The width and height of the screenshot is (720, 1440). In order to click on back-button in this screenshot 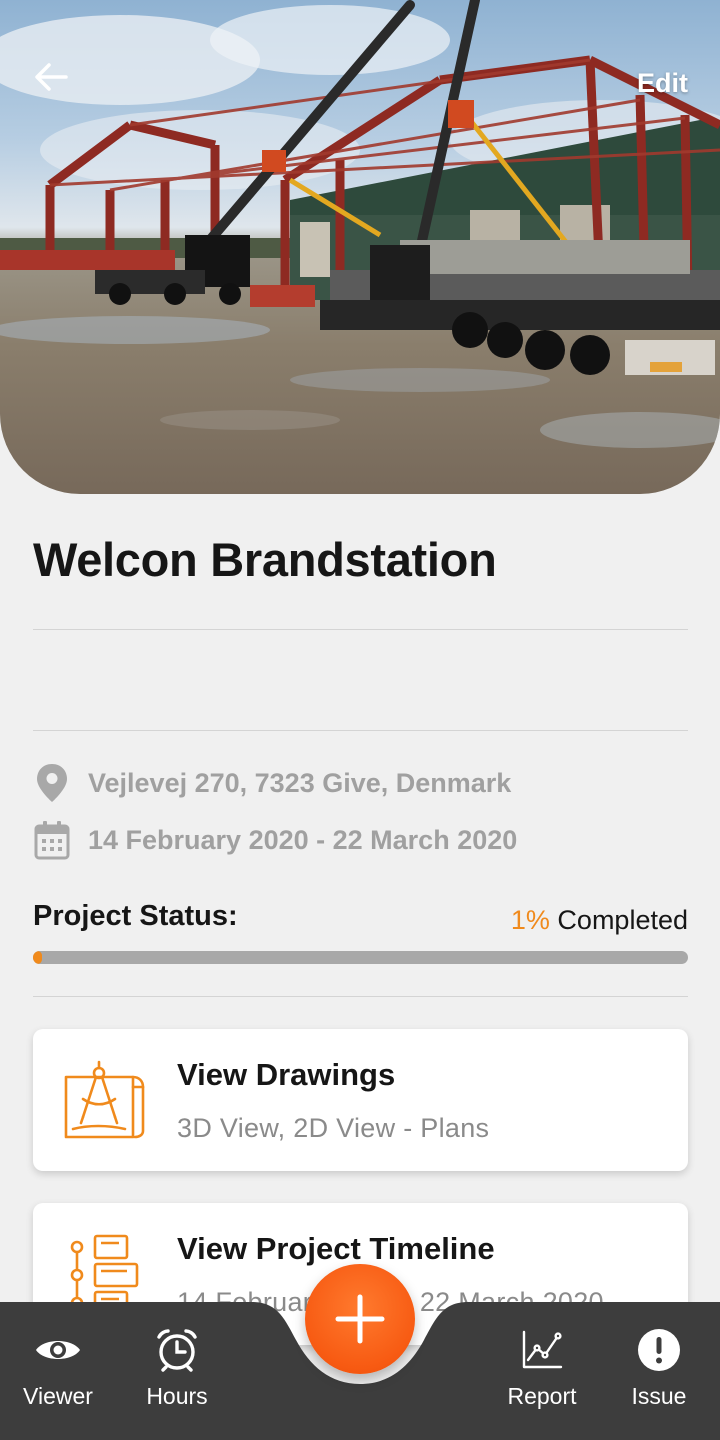, I will do `click(57, 85)`.